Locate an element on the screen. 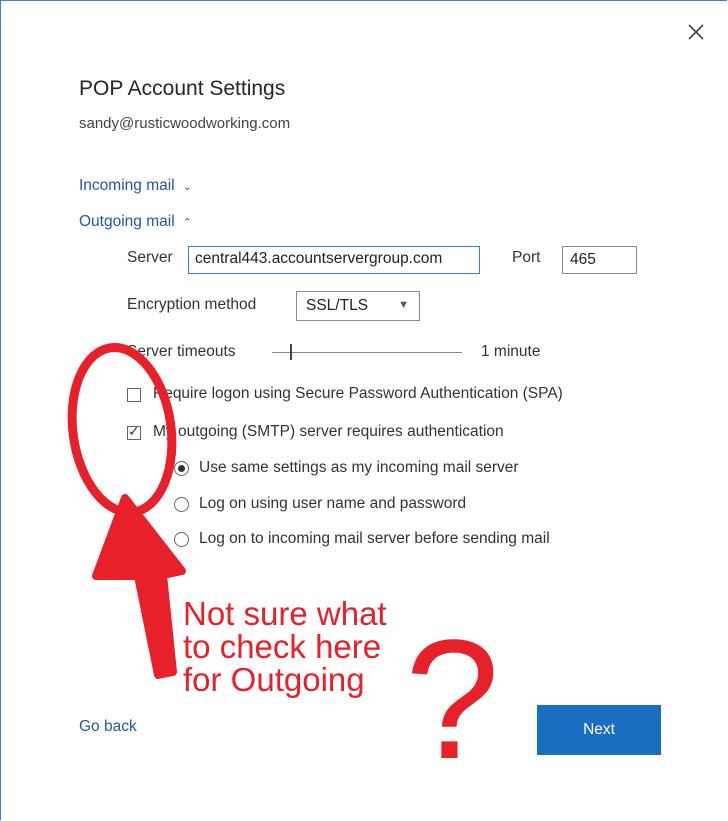 The image size is (728, 821). dialog-title: POP Account Settings is located at coordinates (182, 88).